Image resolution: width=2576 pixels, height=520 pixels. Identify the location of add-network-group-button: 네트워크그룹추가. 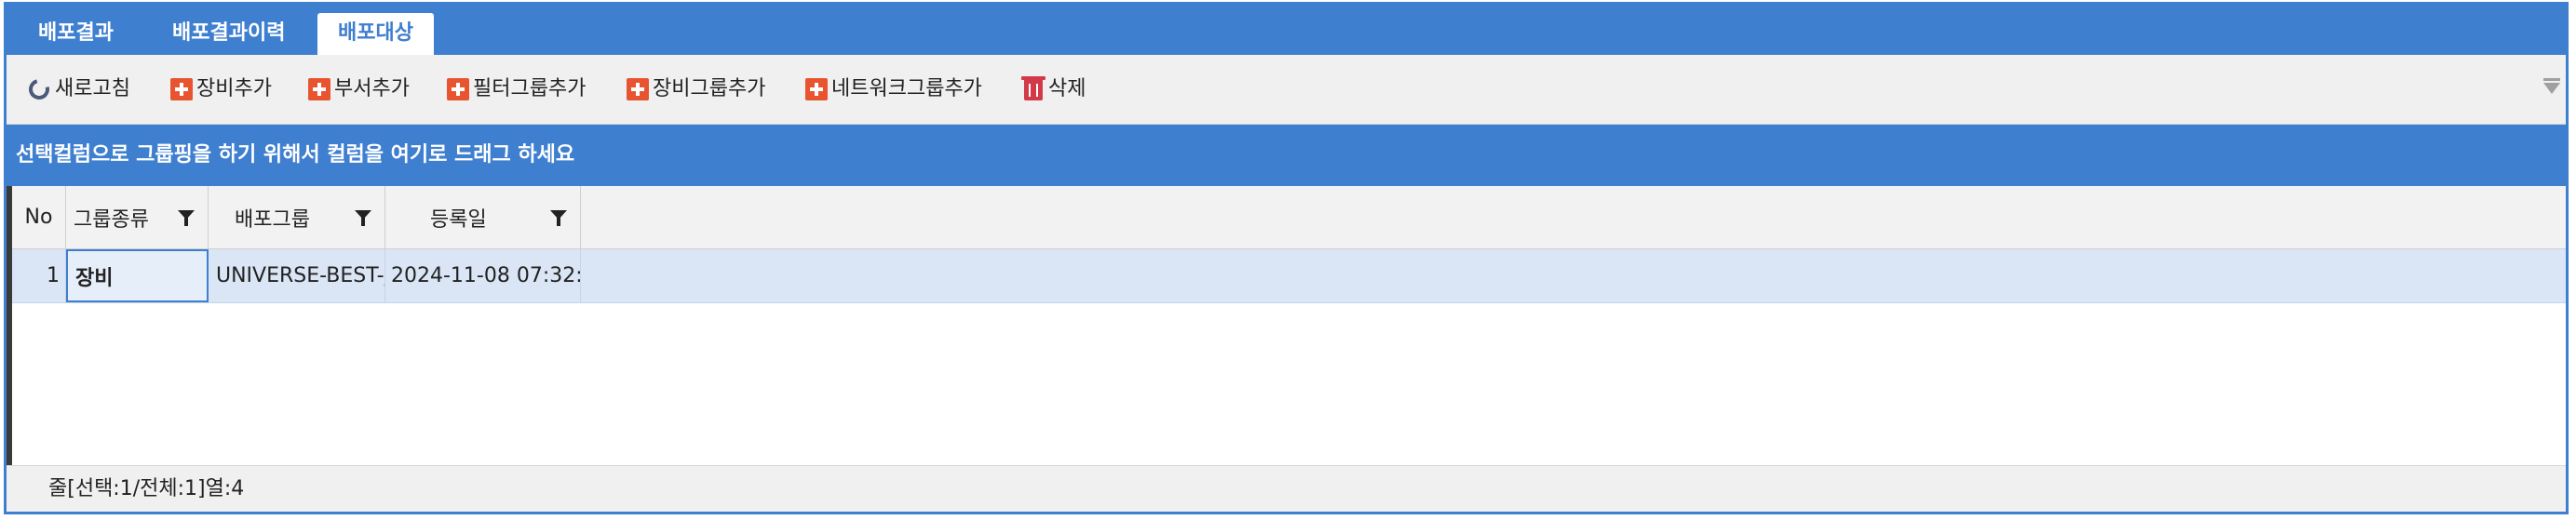
(893, 89).